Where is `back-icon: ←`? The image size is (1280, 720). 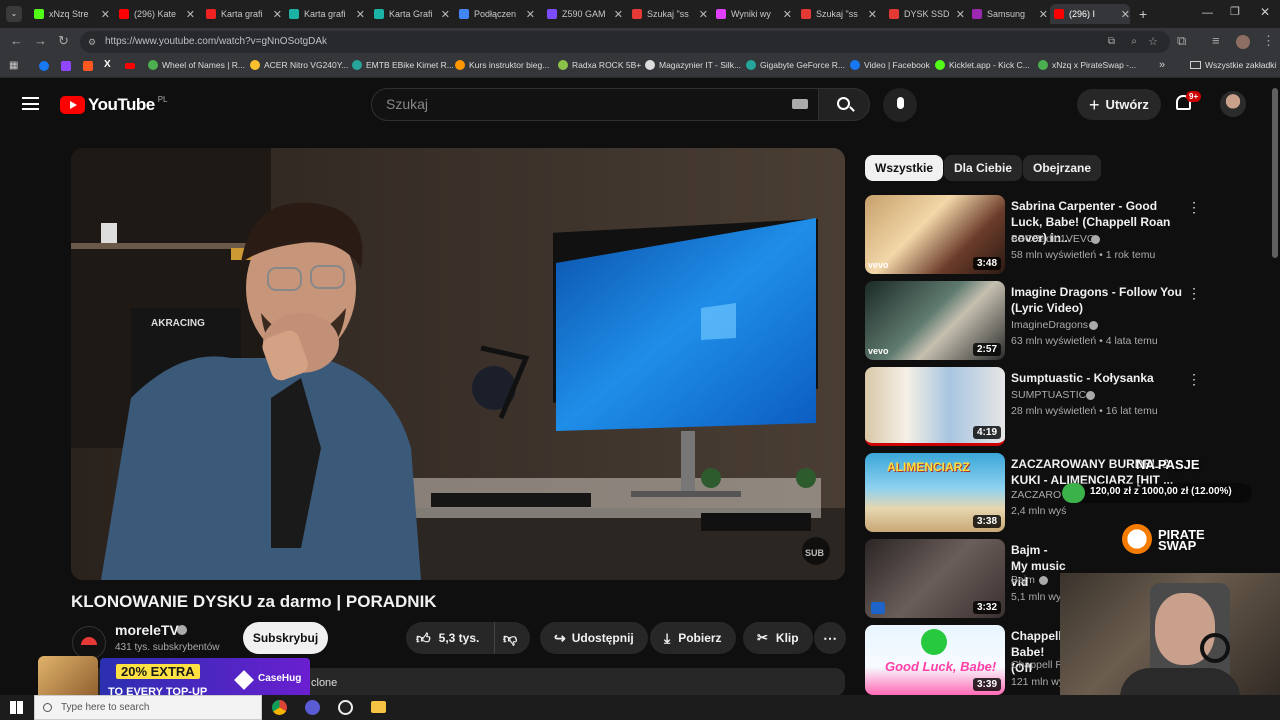 back-icon: ← is located at coordinates (16, 41).